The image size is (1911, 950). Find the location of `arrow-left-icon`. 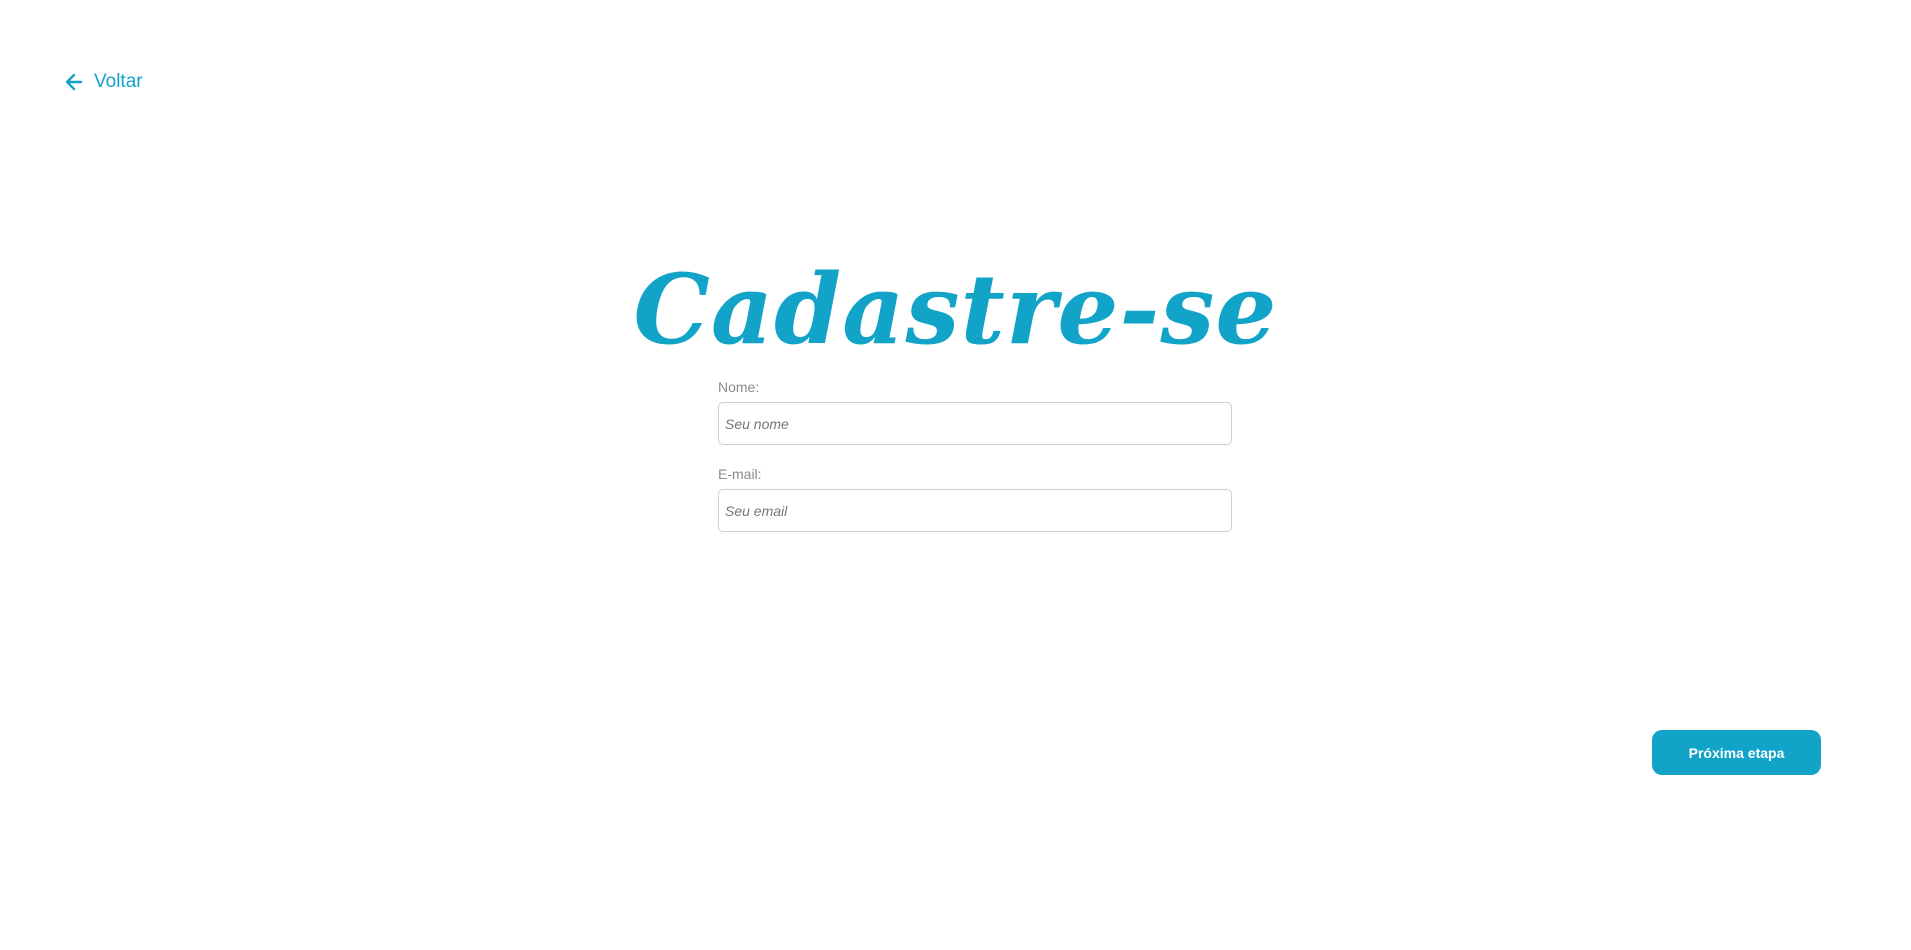

arrow-left-icon is located at coordinates (74, 82).